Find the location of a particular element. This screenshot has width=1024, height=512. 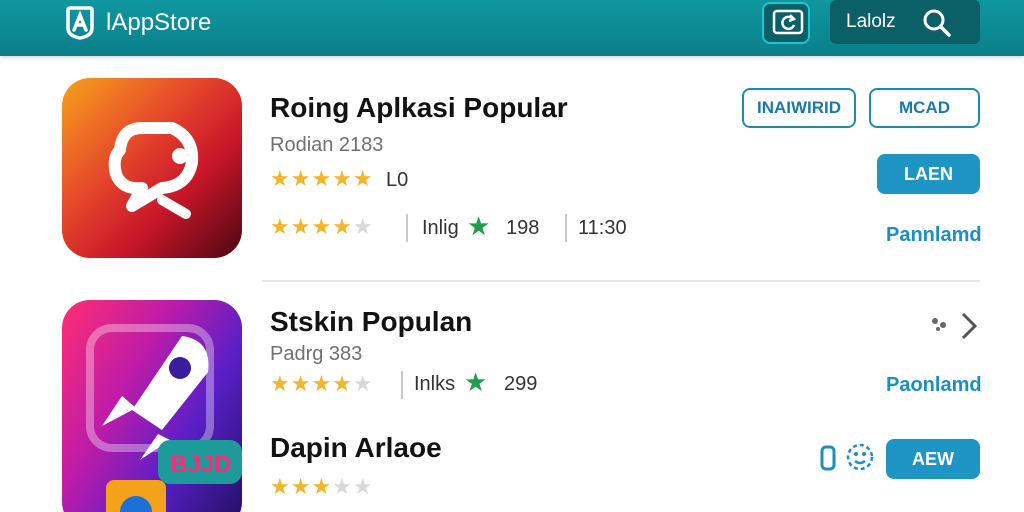

app-icon is located at coordinates (152, 168).